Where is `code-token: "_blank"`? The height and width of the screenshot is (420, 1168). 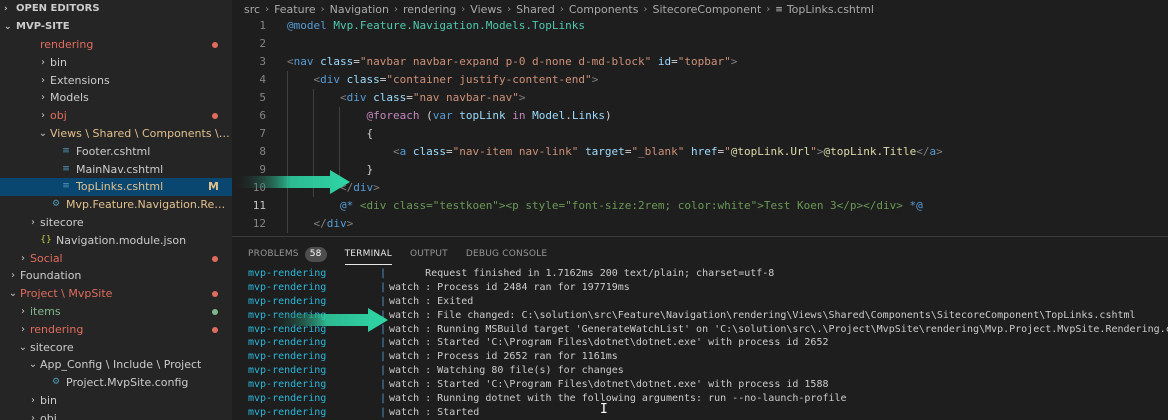
code-token: "_blank" is located at coordinates (658, 151).